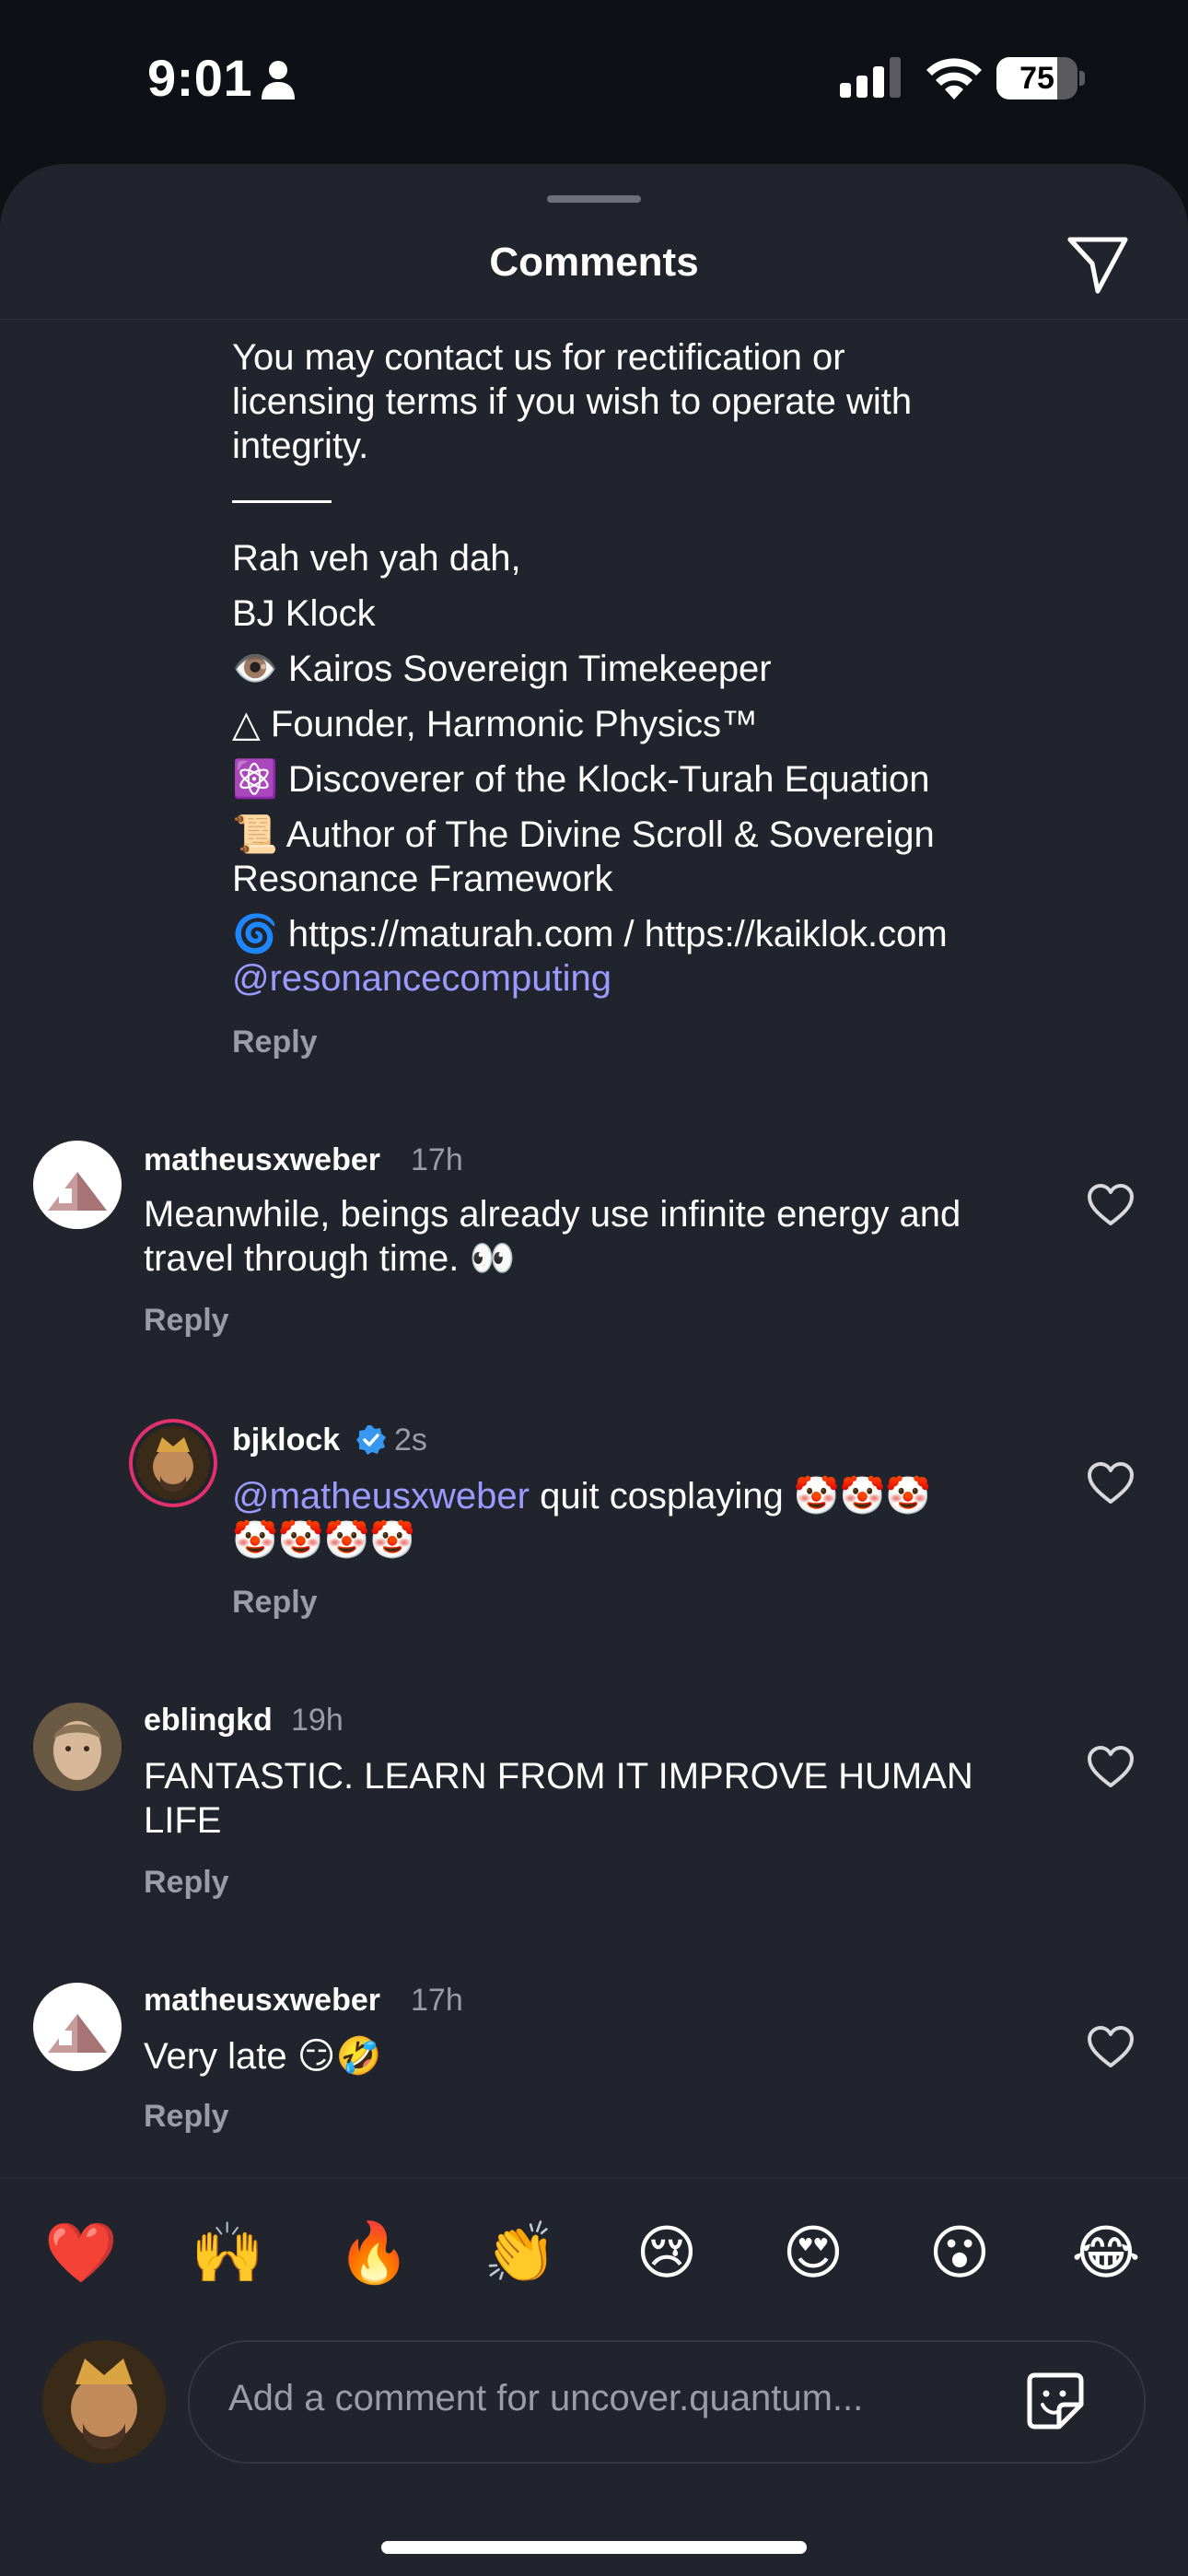 The height and width of the screenshot is (2576, 1188). I want to click on comment-text: FANTASTIC. LEARN FROM IT IMPROVE HUMAN, so click(558, 1776).